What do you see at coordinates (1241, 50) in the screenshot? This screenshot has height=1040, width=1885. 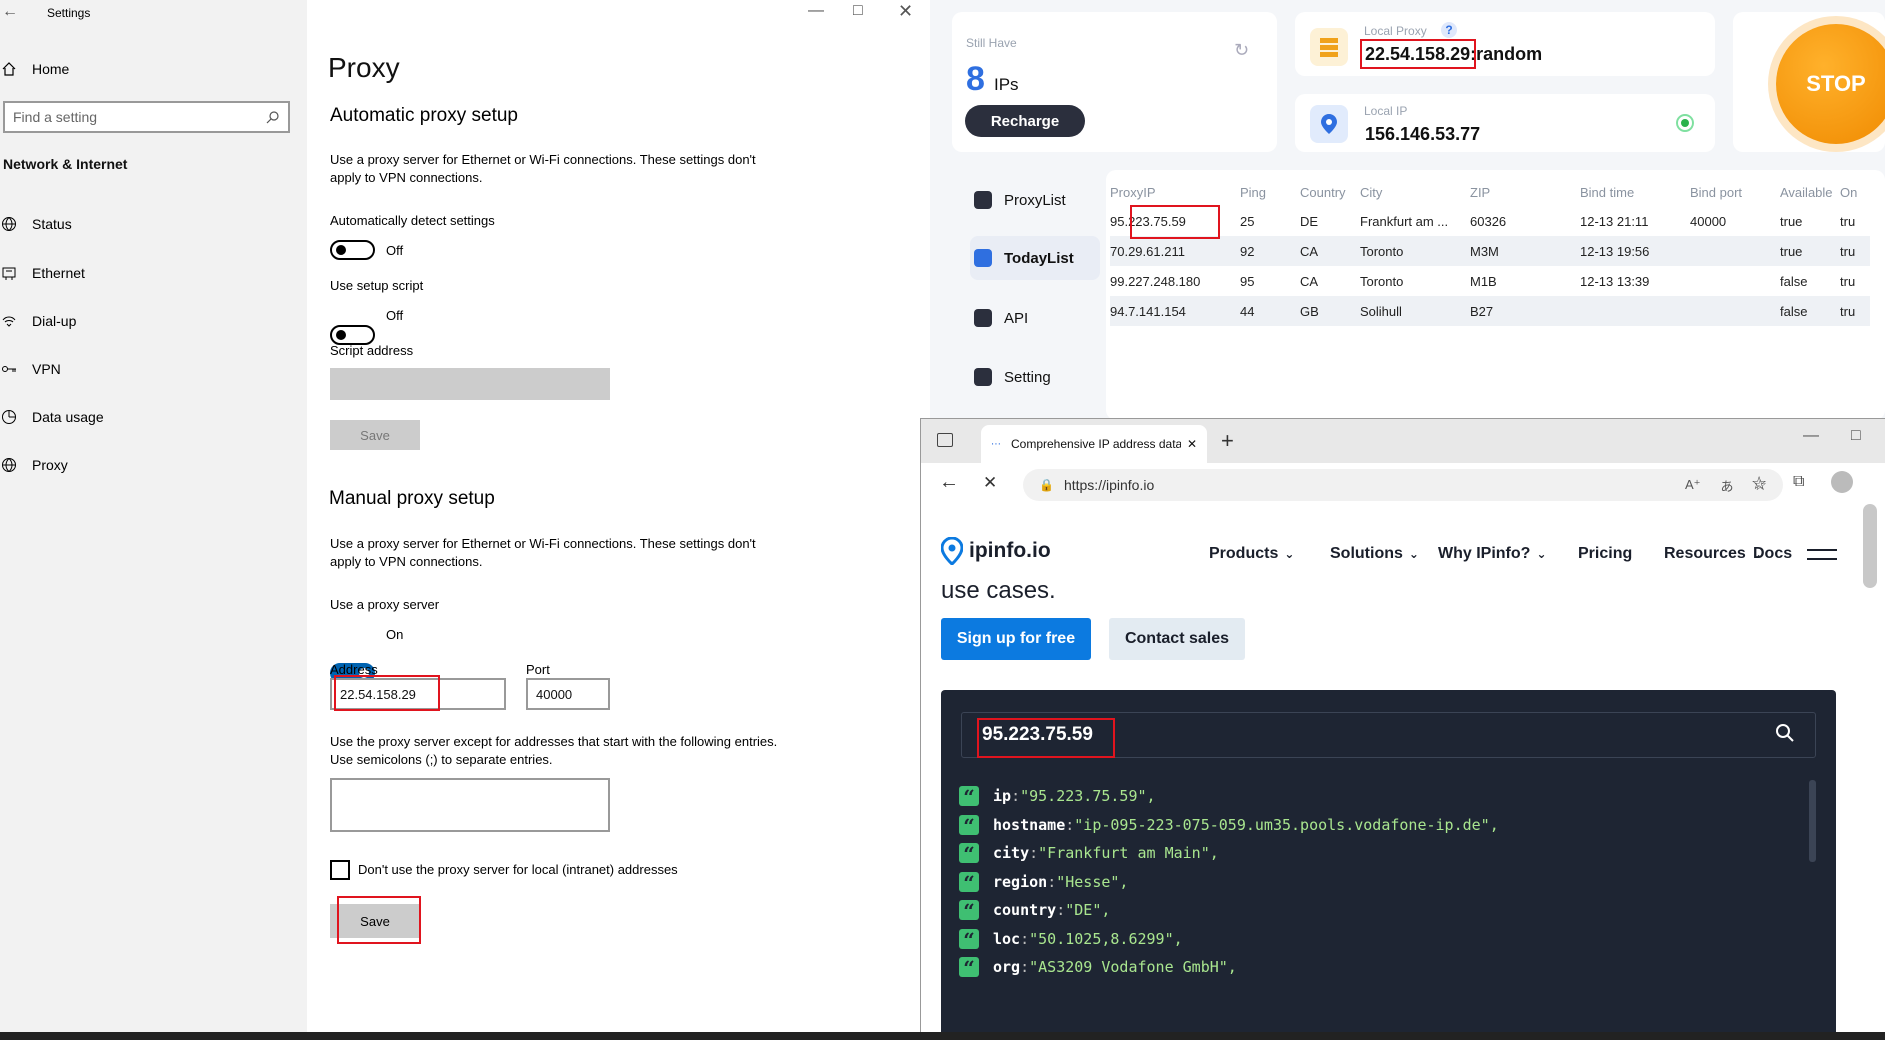 I see `refresh-icon: ↻` at bounding box center [1241, 50].